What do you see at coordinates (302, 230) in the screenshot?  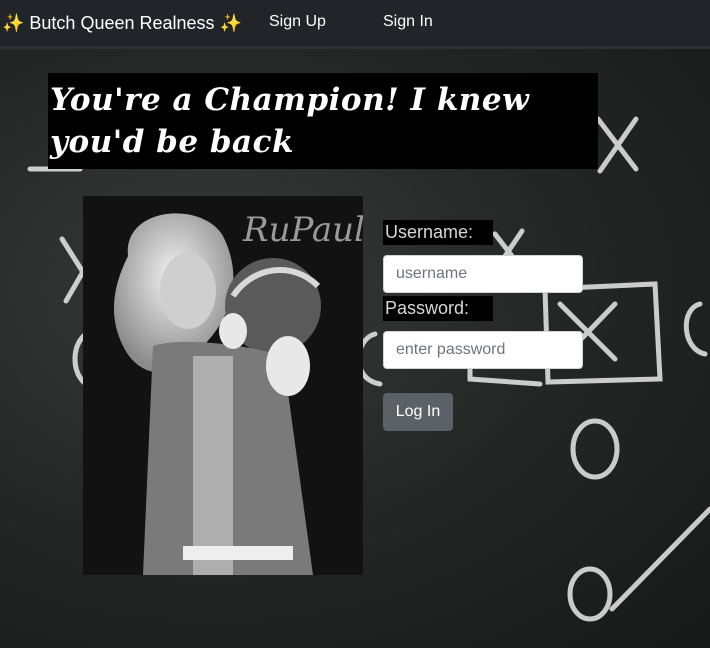 I see `rupaul-logo-text: RuPaul` at bounding box center [302, 230].